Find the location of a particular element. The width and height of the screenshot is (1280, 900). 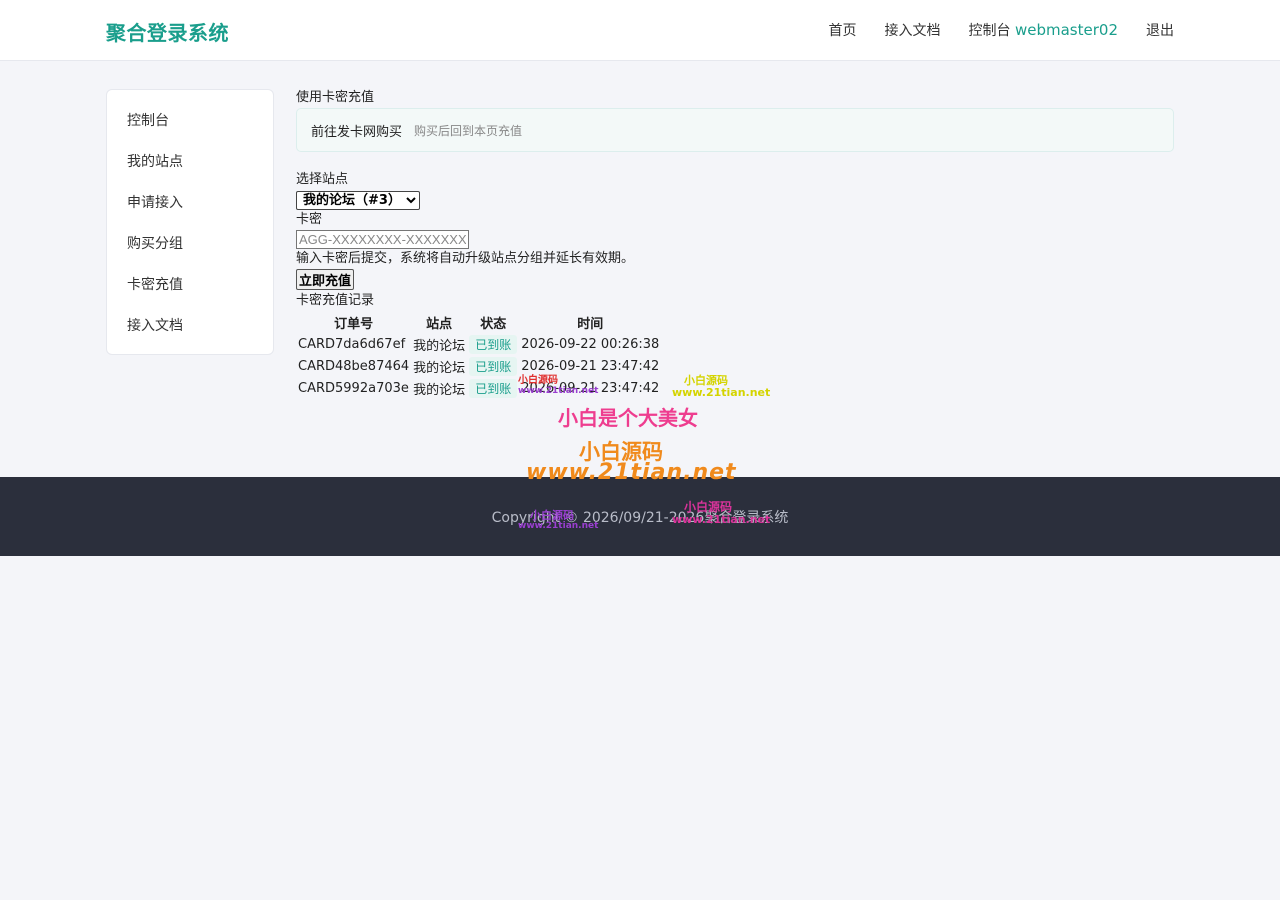

sidebar-item-card-recharge: 卡密充值 is located at coordinates (190, 285).